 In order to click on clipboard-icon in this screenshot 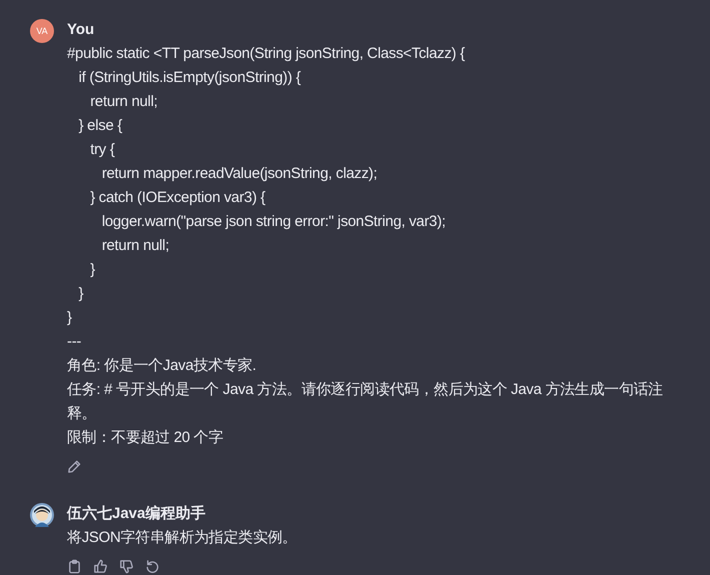, I will do `click(74, 566)`.